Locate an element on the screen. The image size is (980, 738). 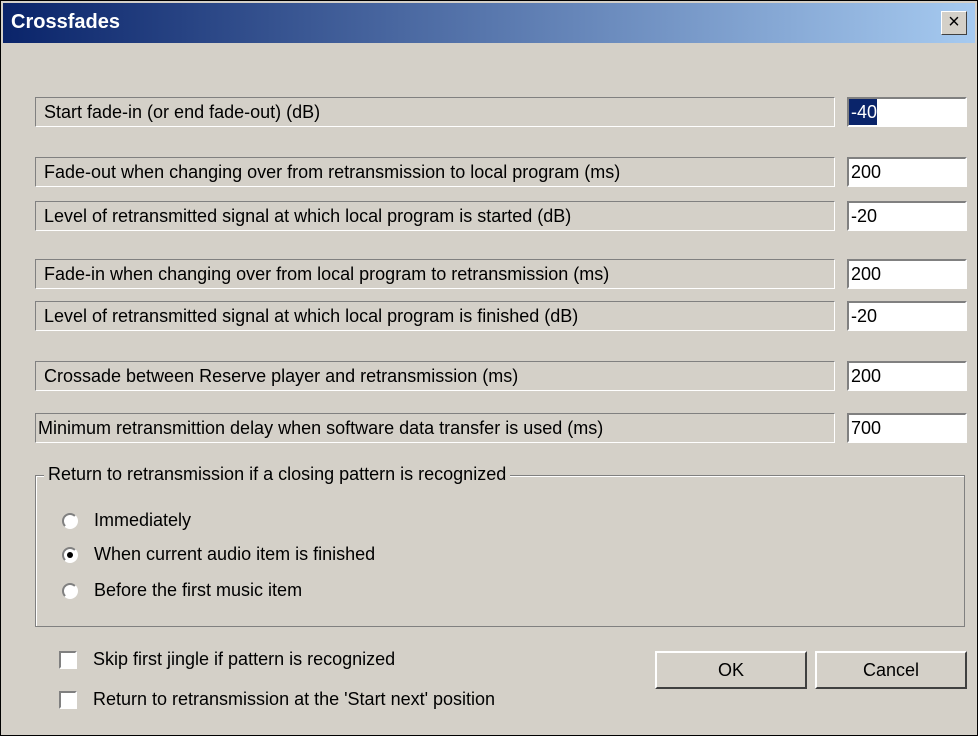
start-fade-in-label: Start fade-in (or end fade-out) (dB) is located at coordinates (435, 112).